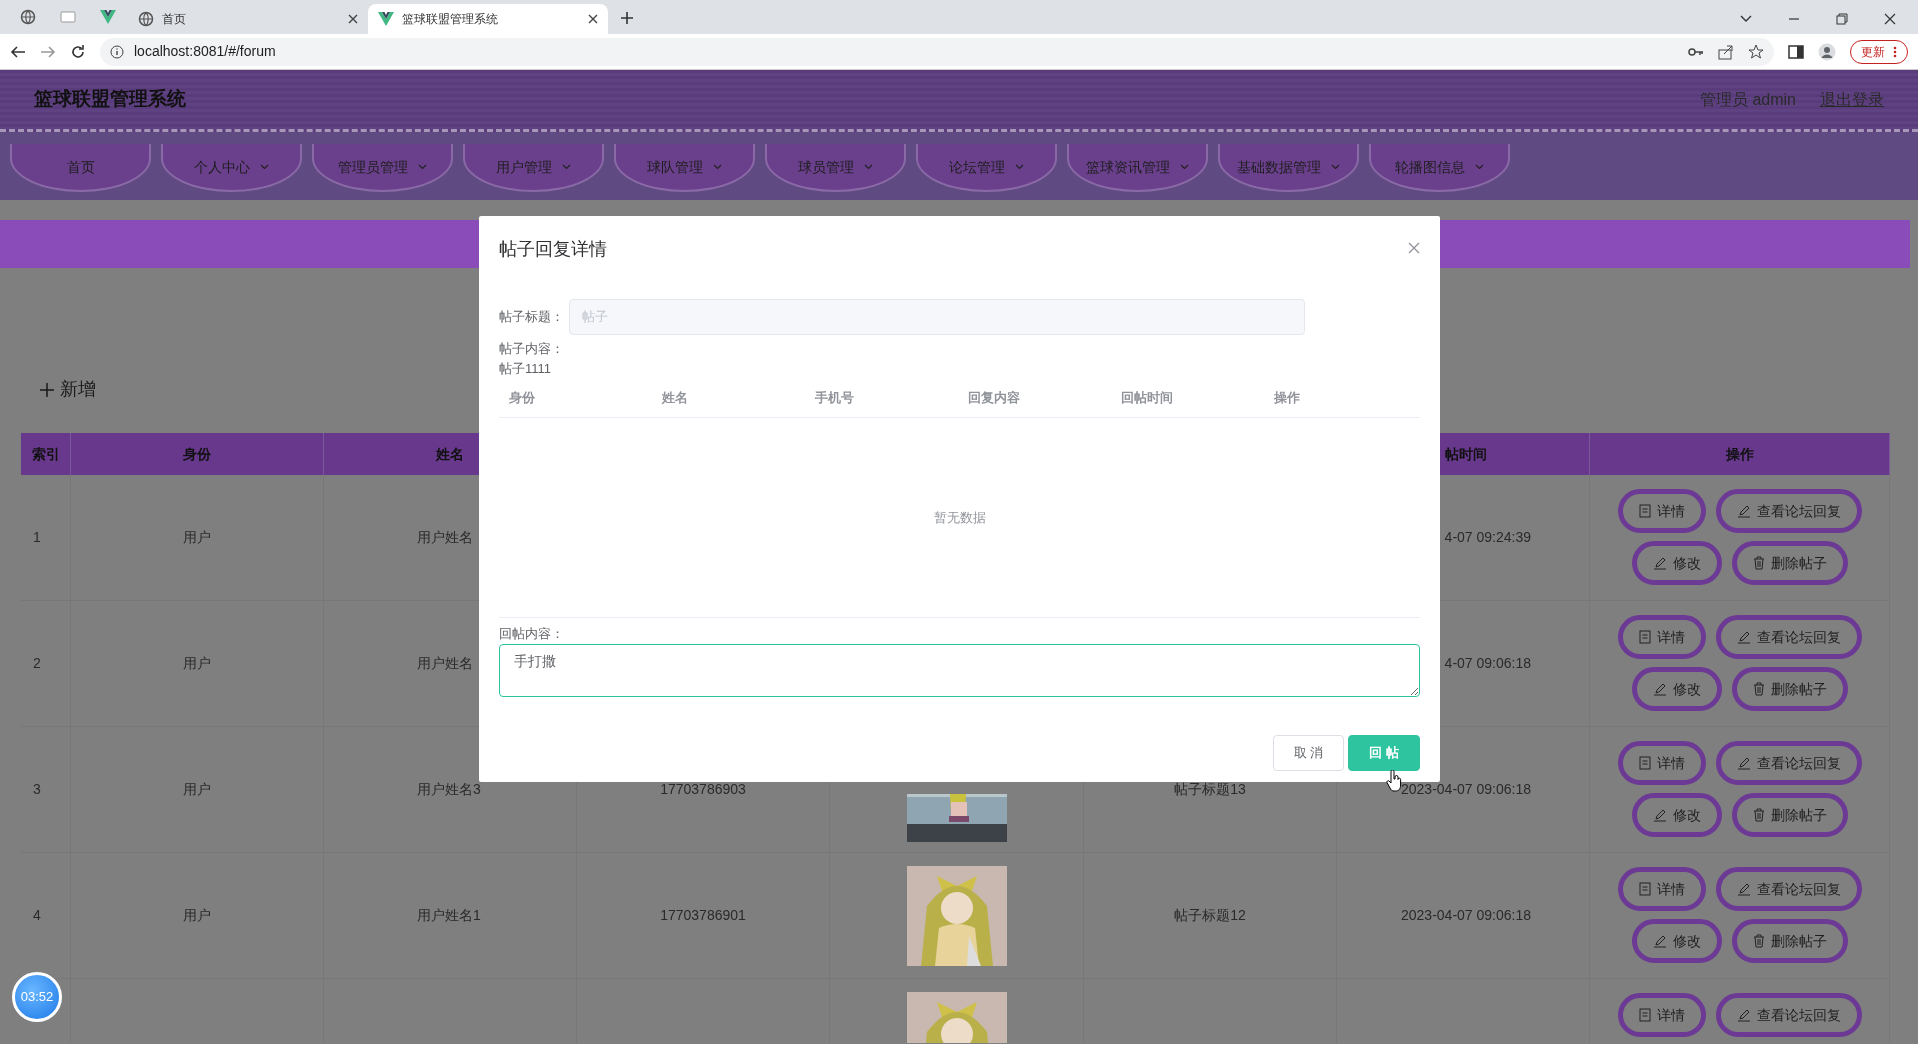  Describe the element at coordinates (703, 915) in the screenshot. I see `phone-text: 17703786901` at that location.